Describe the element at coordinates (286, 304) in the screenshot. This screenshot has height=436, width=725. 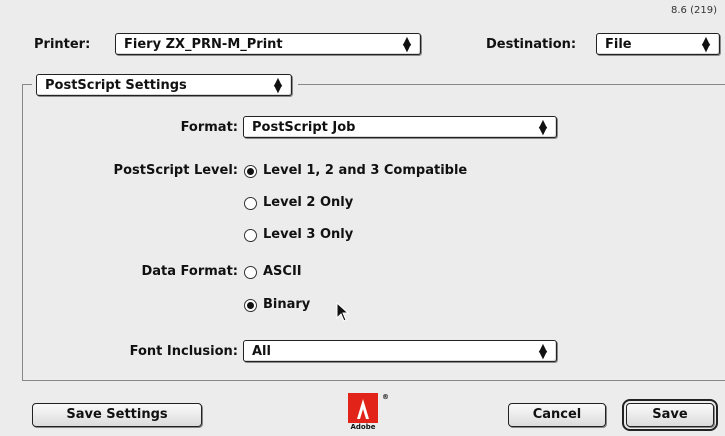
I see `binary-label: Binary` at that location.